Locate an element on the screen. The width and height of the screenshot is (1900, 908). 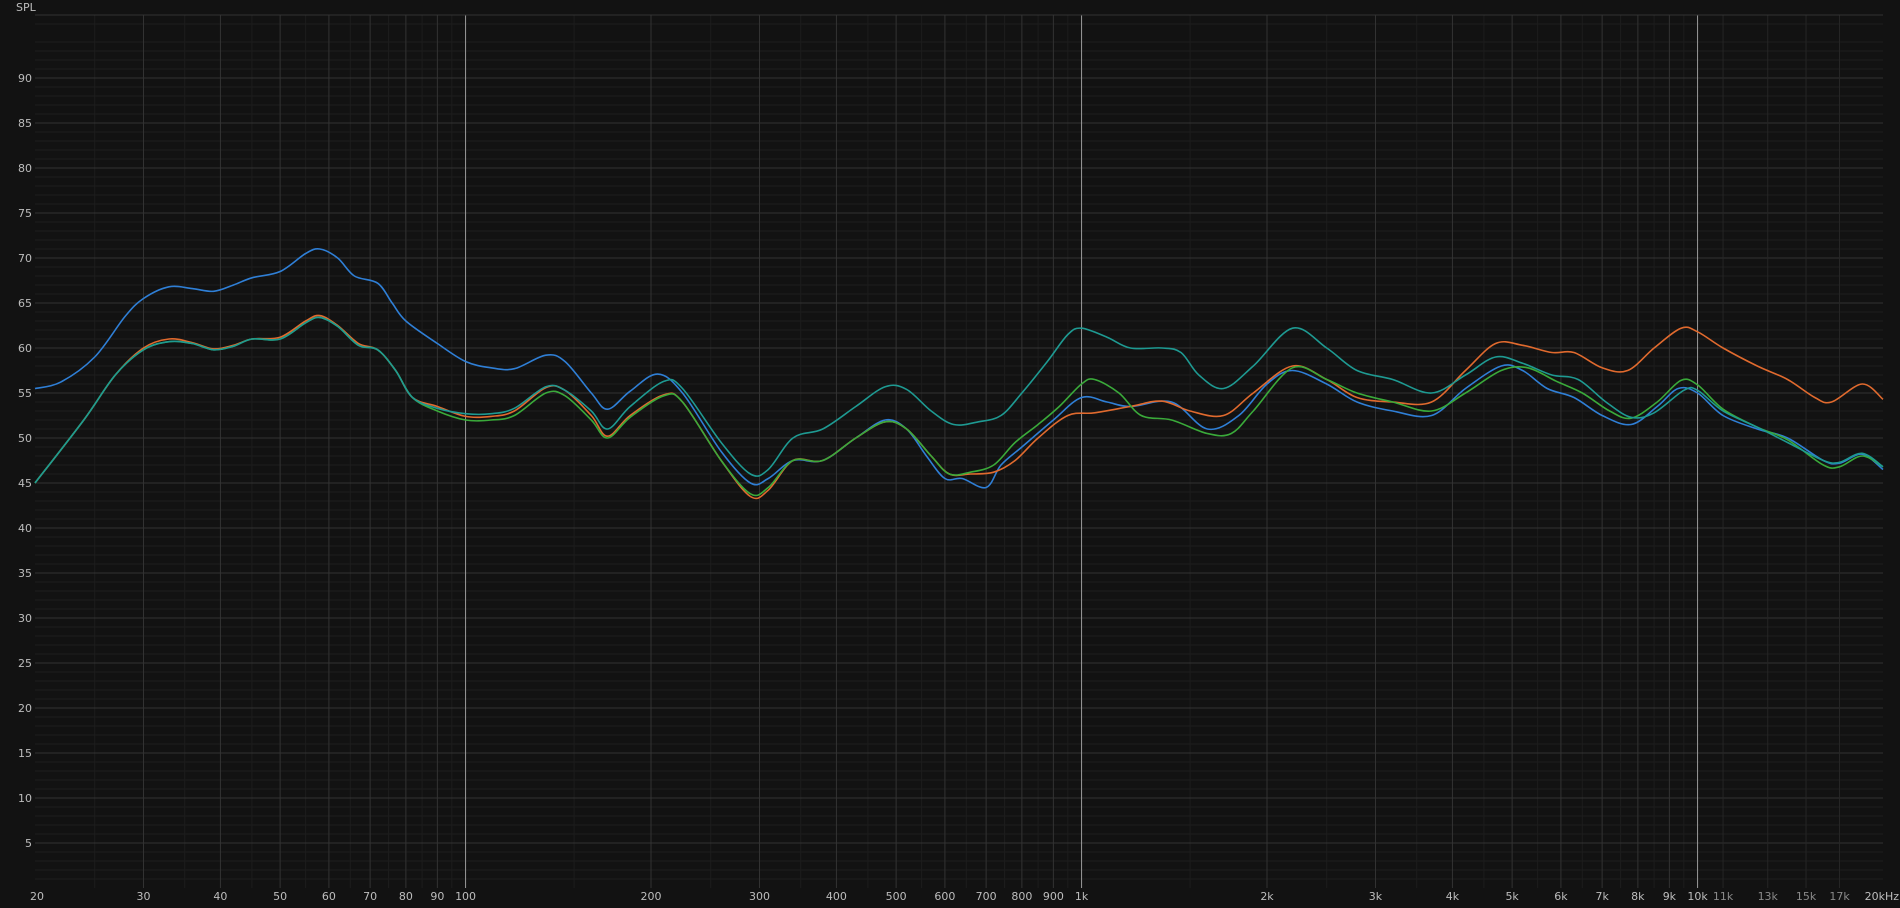
x-tick-label: 9k is located at coordinates (1670, 896).